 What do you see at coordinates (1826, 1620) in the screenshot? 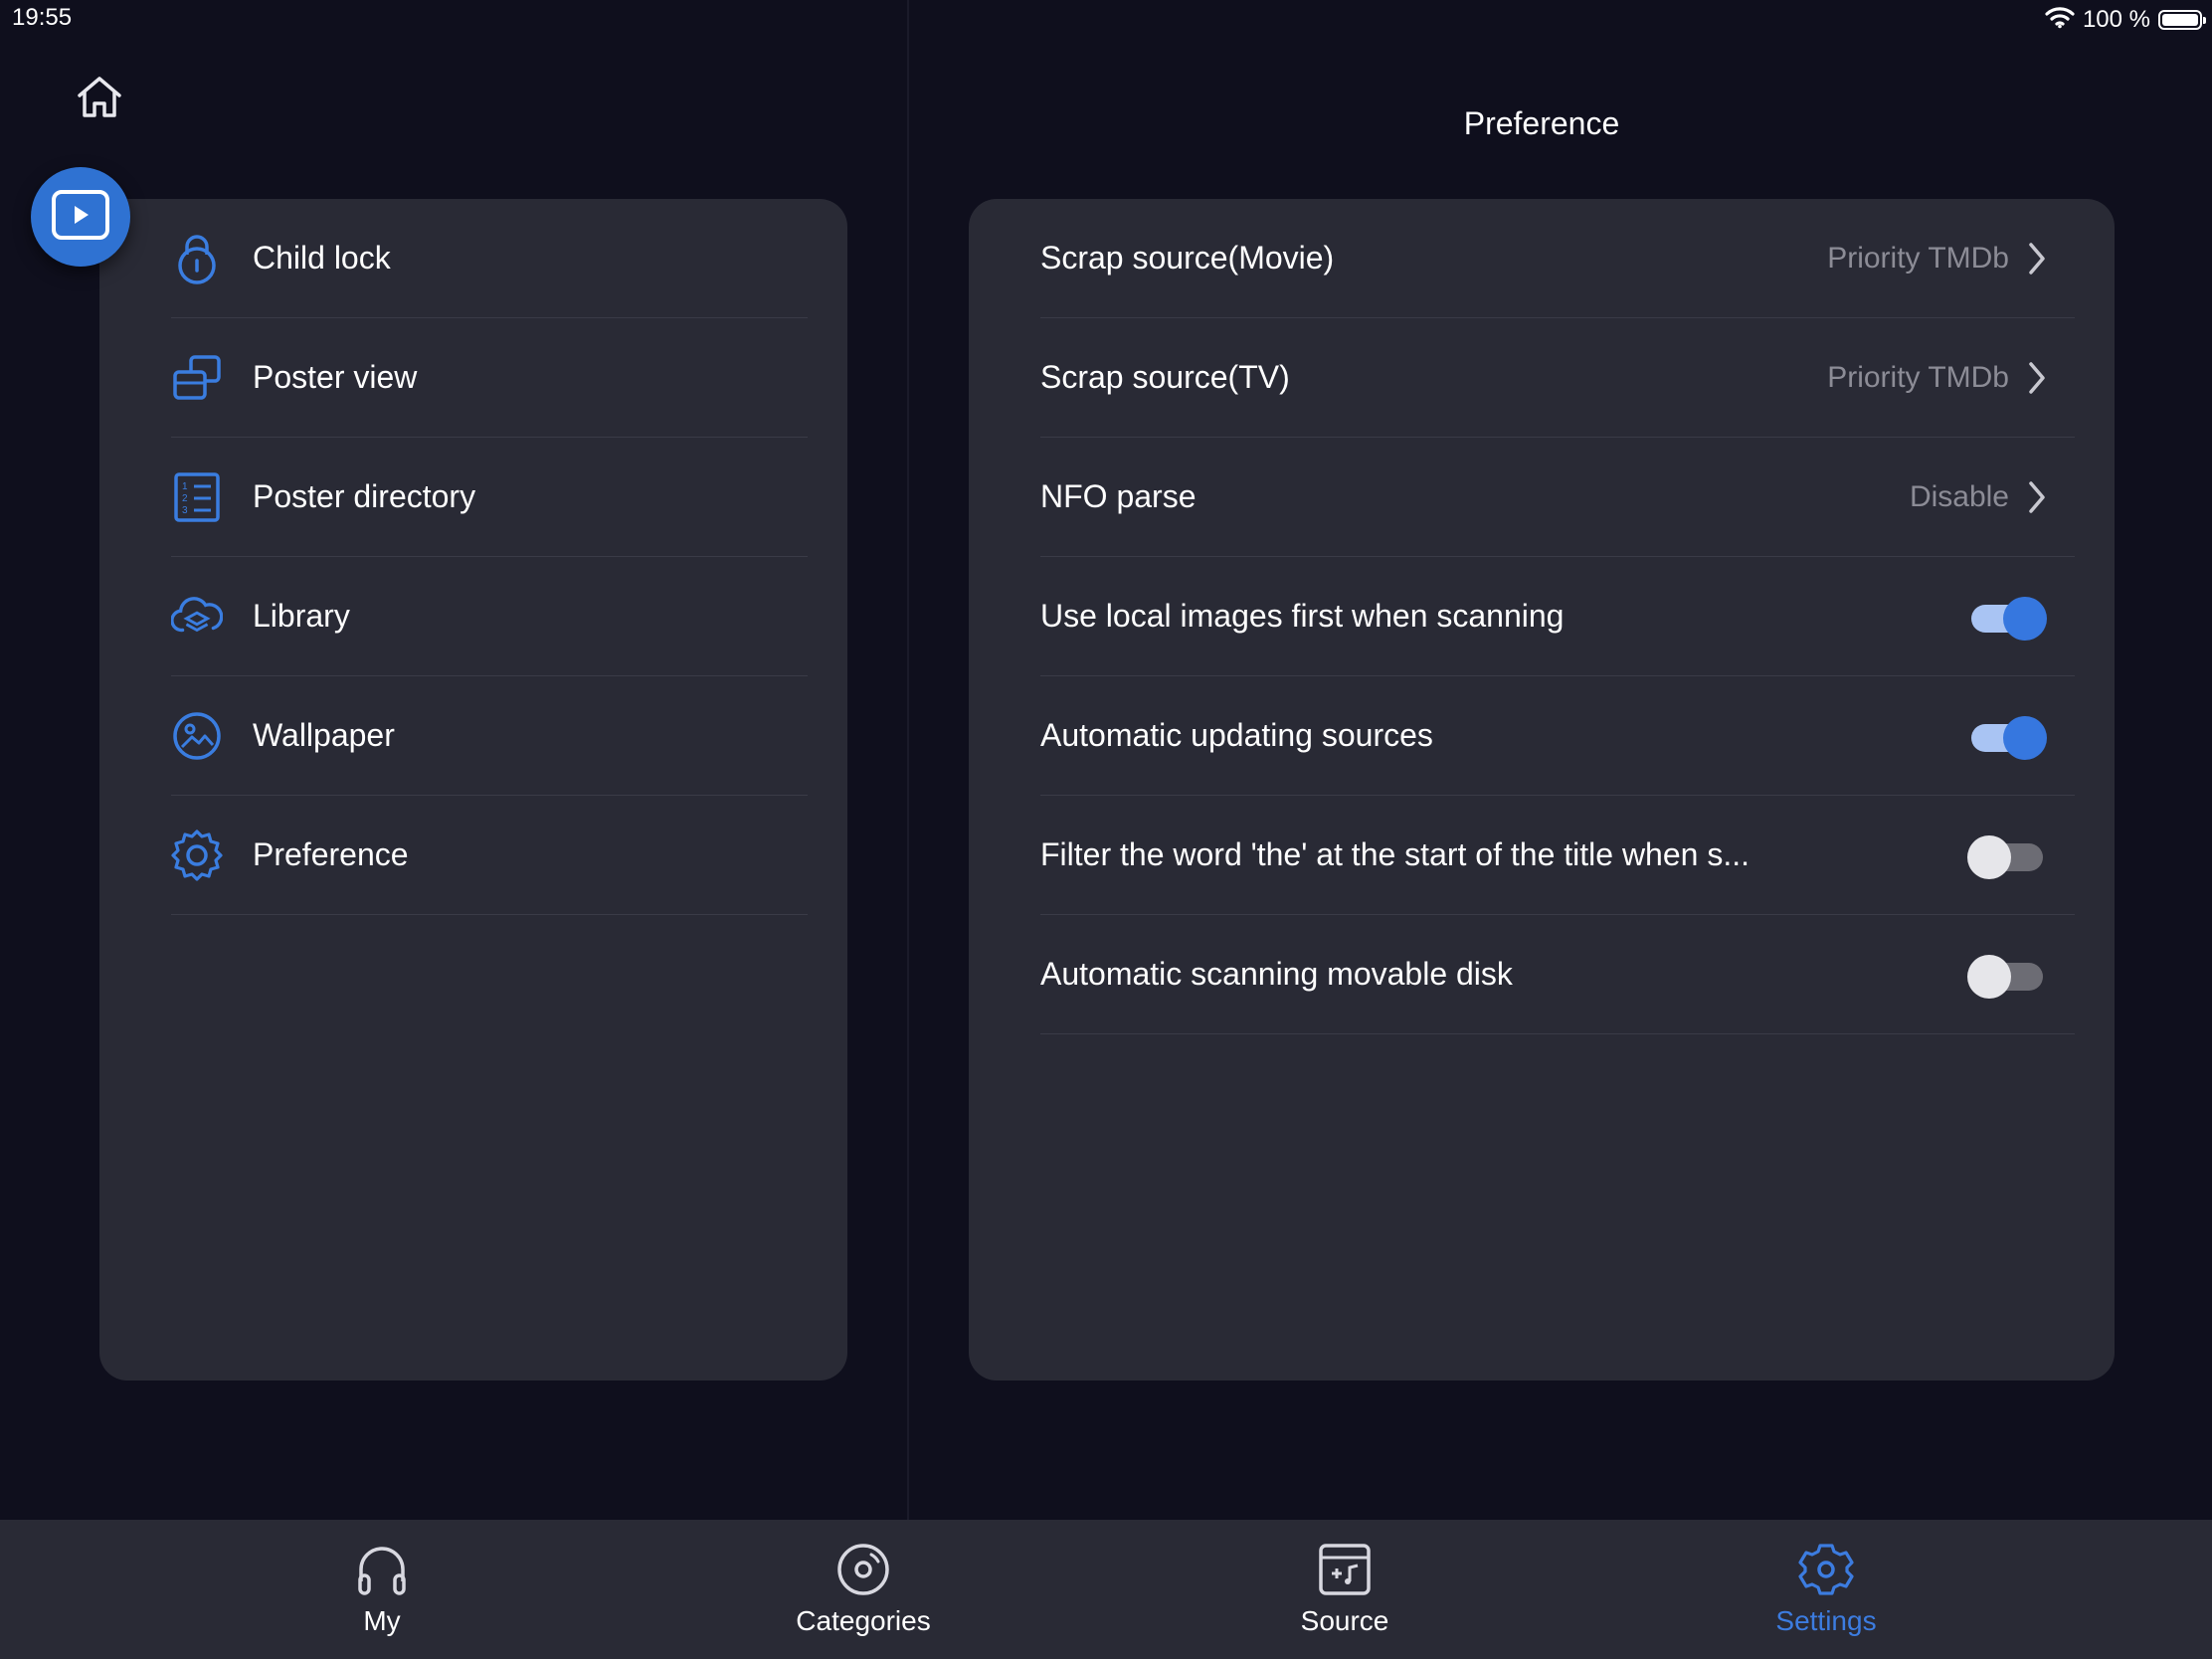
I see `tab-label: Settings` at bounding box center [1826, 1620].